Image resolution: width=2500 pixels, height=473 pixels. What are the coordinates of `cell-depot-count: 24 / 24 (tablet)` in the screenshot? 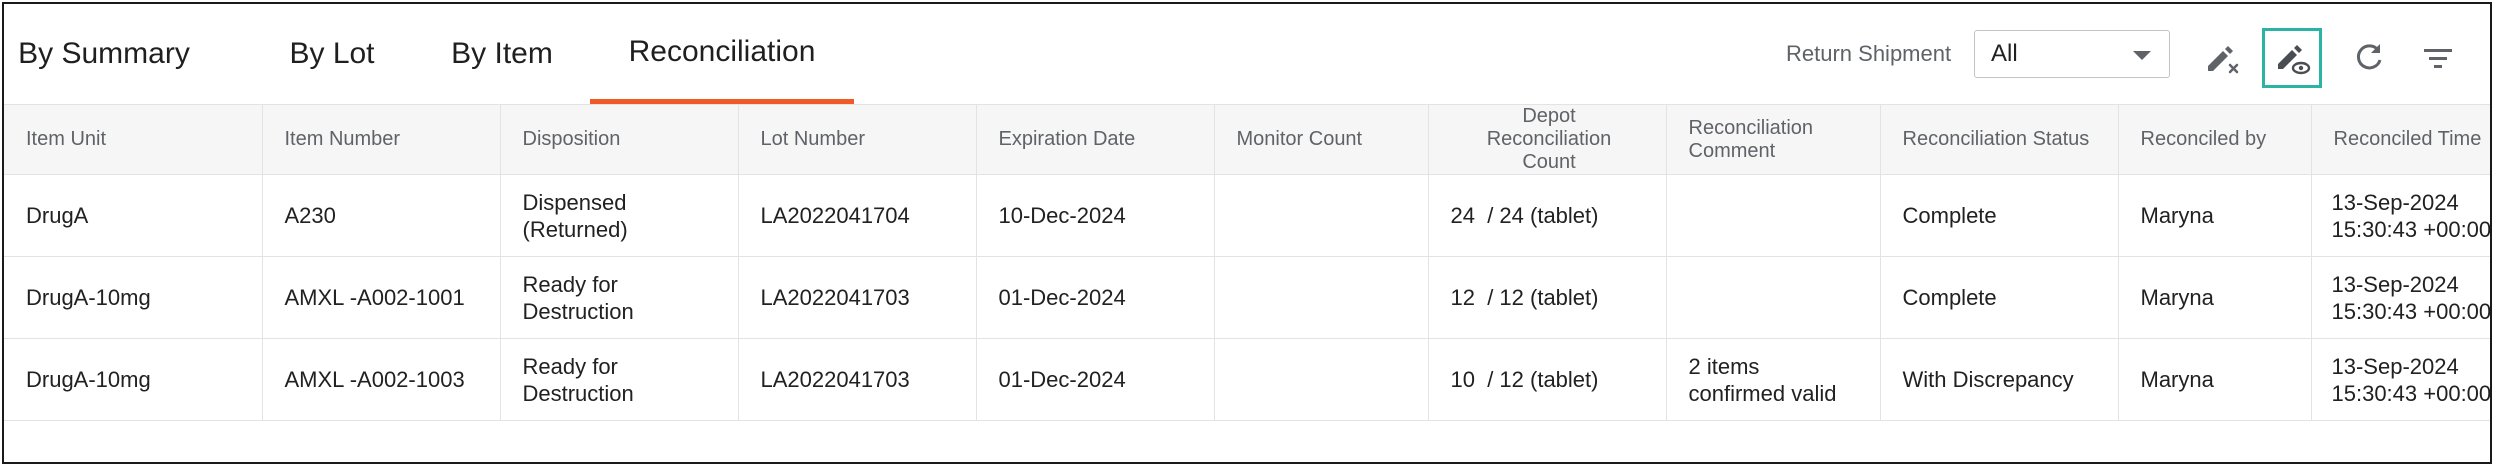 It's located at (1547, 215).